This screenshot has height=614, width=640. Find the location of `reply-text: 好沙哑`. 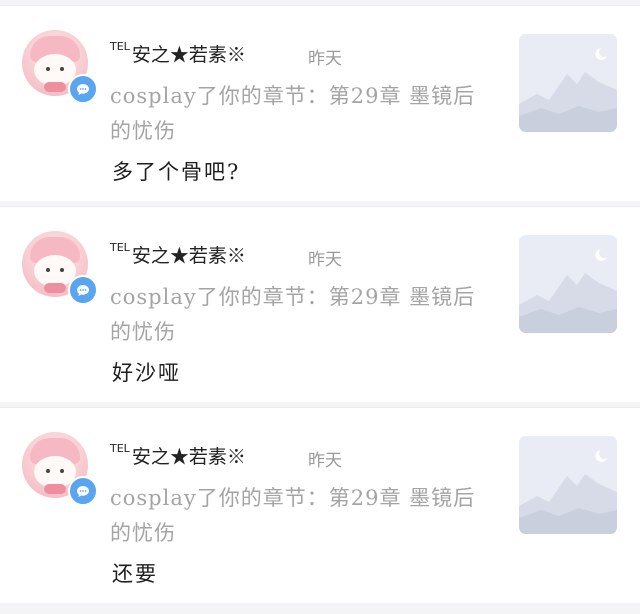

reply-text: 好沙哑 is located at coordinates (146, 373).